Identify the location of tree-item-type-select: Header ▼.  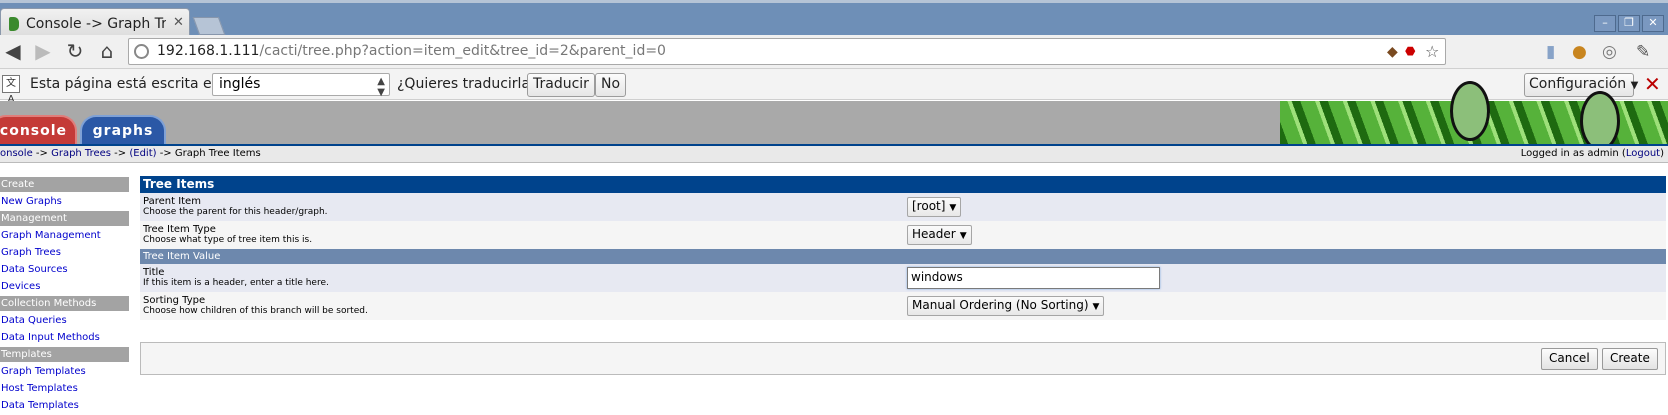
(939, 235).